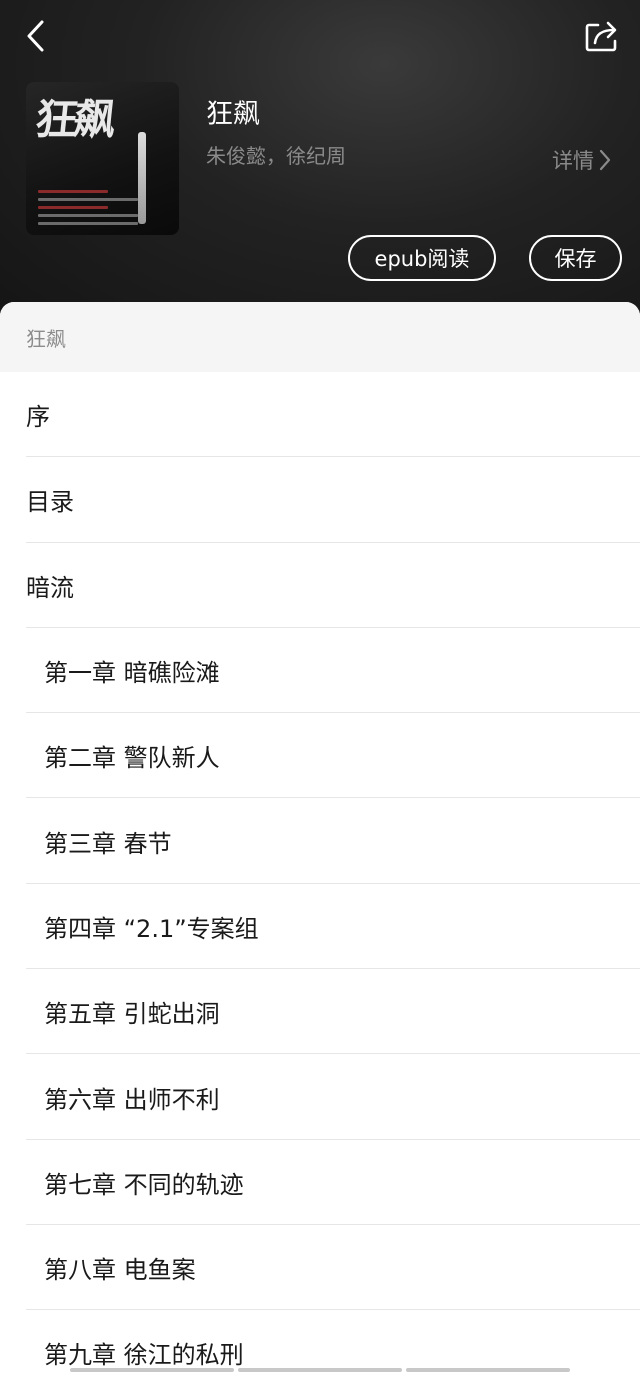  I want to click on toc-item-chapter-5: 第五章 引蛇出洞, so click(320, 1012).